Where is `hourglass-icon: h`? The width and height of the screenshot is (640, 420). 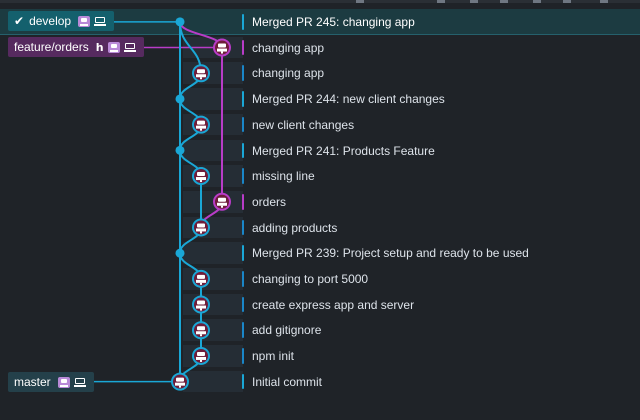
hourglass-icon: h is located at coordinates (99, 47).